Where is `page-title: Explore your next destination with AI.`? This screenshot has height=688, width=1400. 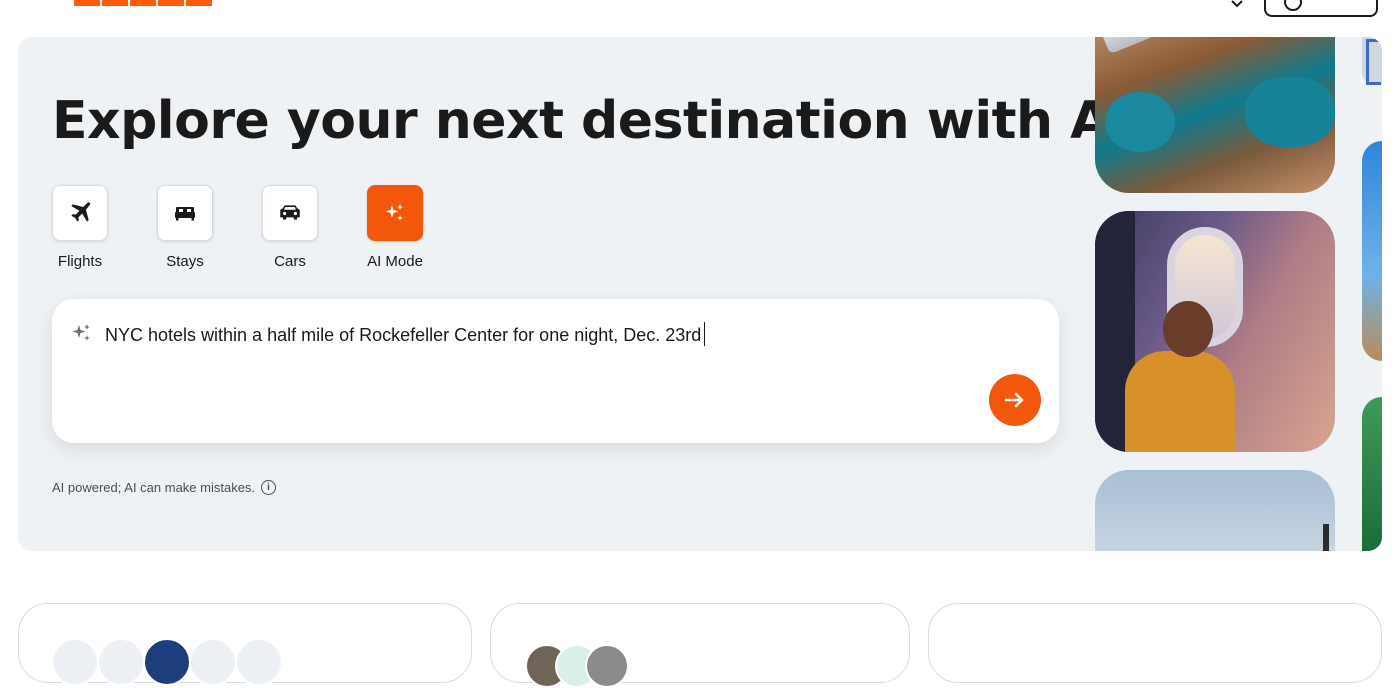
page-title: Explore your next destination with AI. is located at coordinates (600, 121).